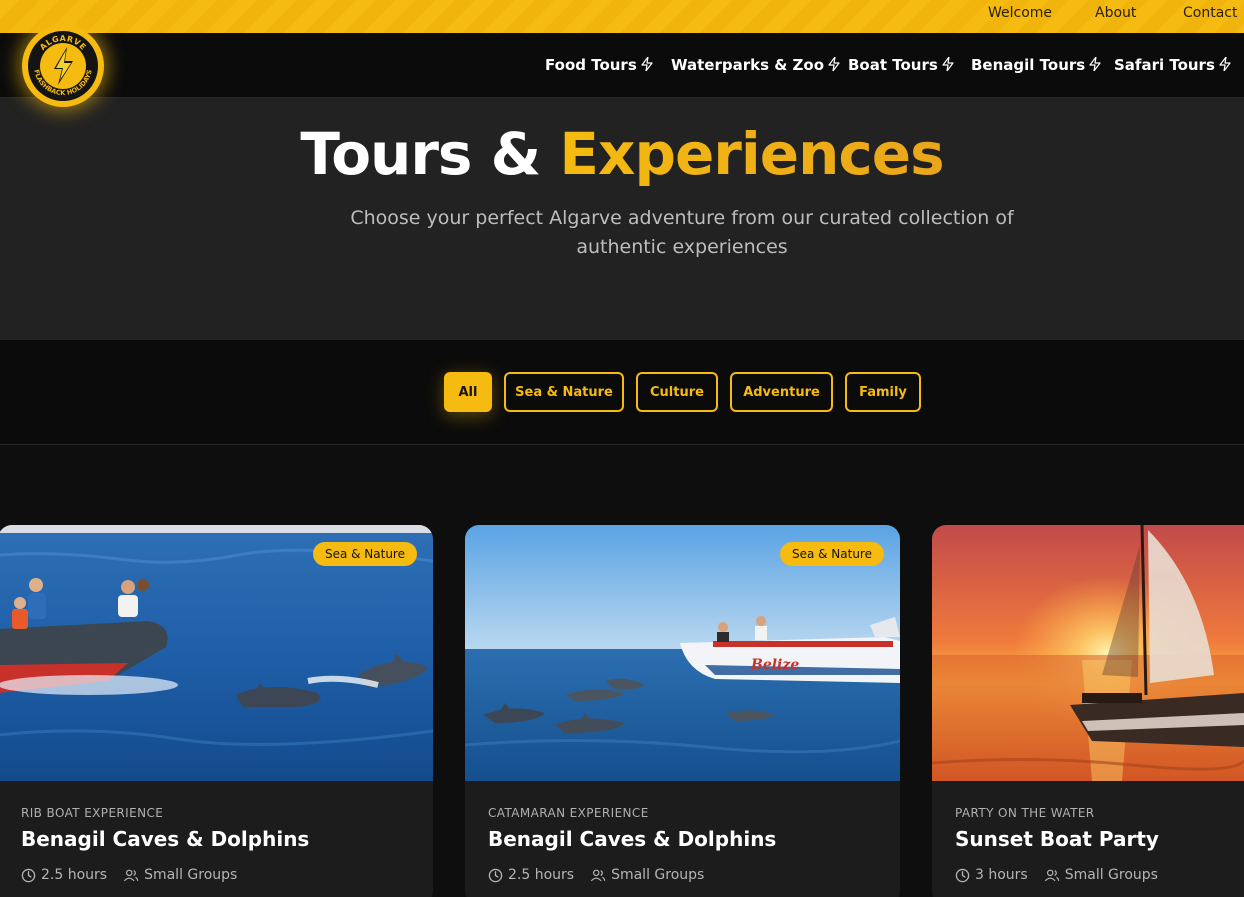 The height and width of the screenshot is (897, 1244). Describe the element at coordinates (893, 65) in the screenshot. I see `nav-item-label: Boat Tours` at that location.